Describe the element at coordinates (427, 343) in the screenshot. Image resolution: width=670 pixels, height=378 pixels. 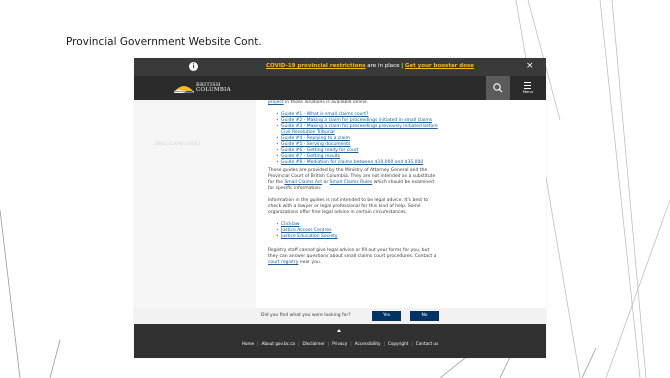
I see `footer-link-contact: Contact us` at that location.